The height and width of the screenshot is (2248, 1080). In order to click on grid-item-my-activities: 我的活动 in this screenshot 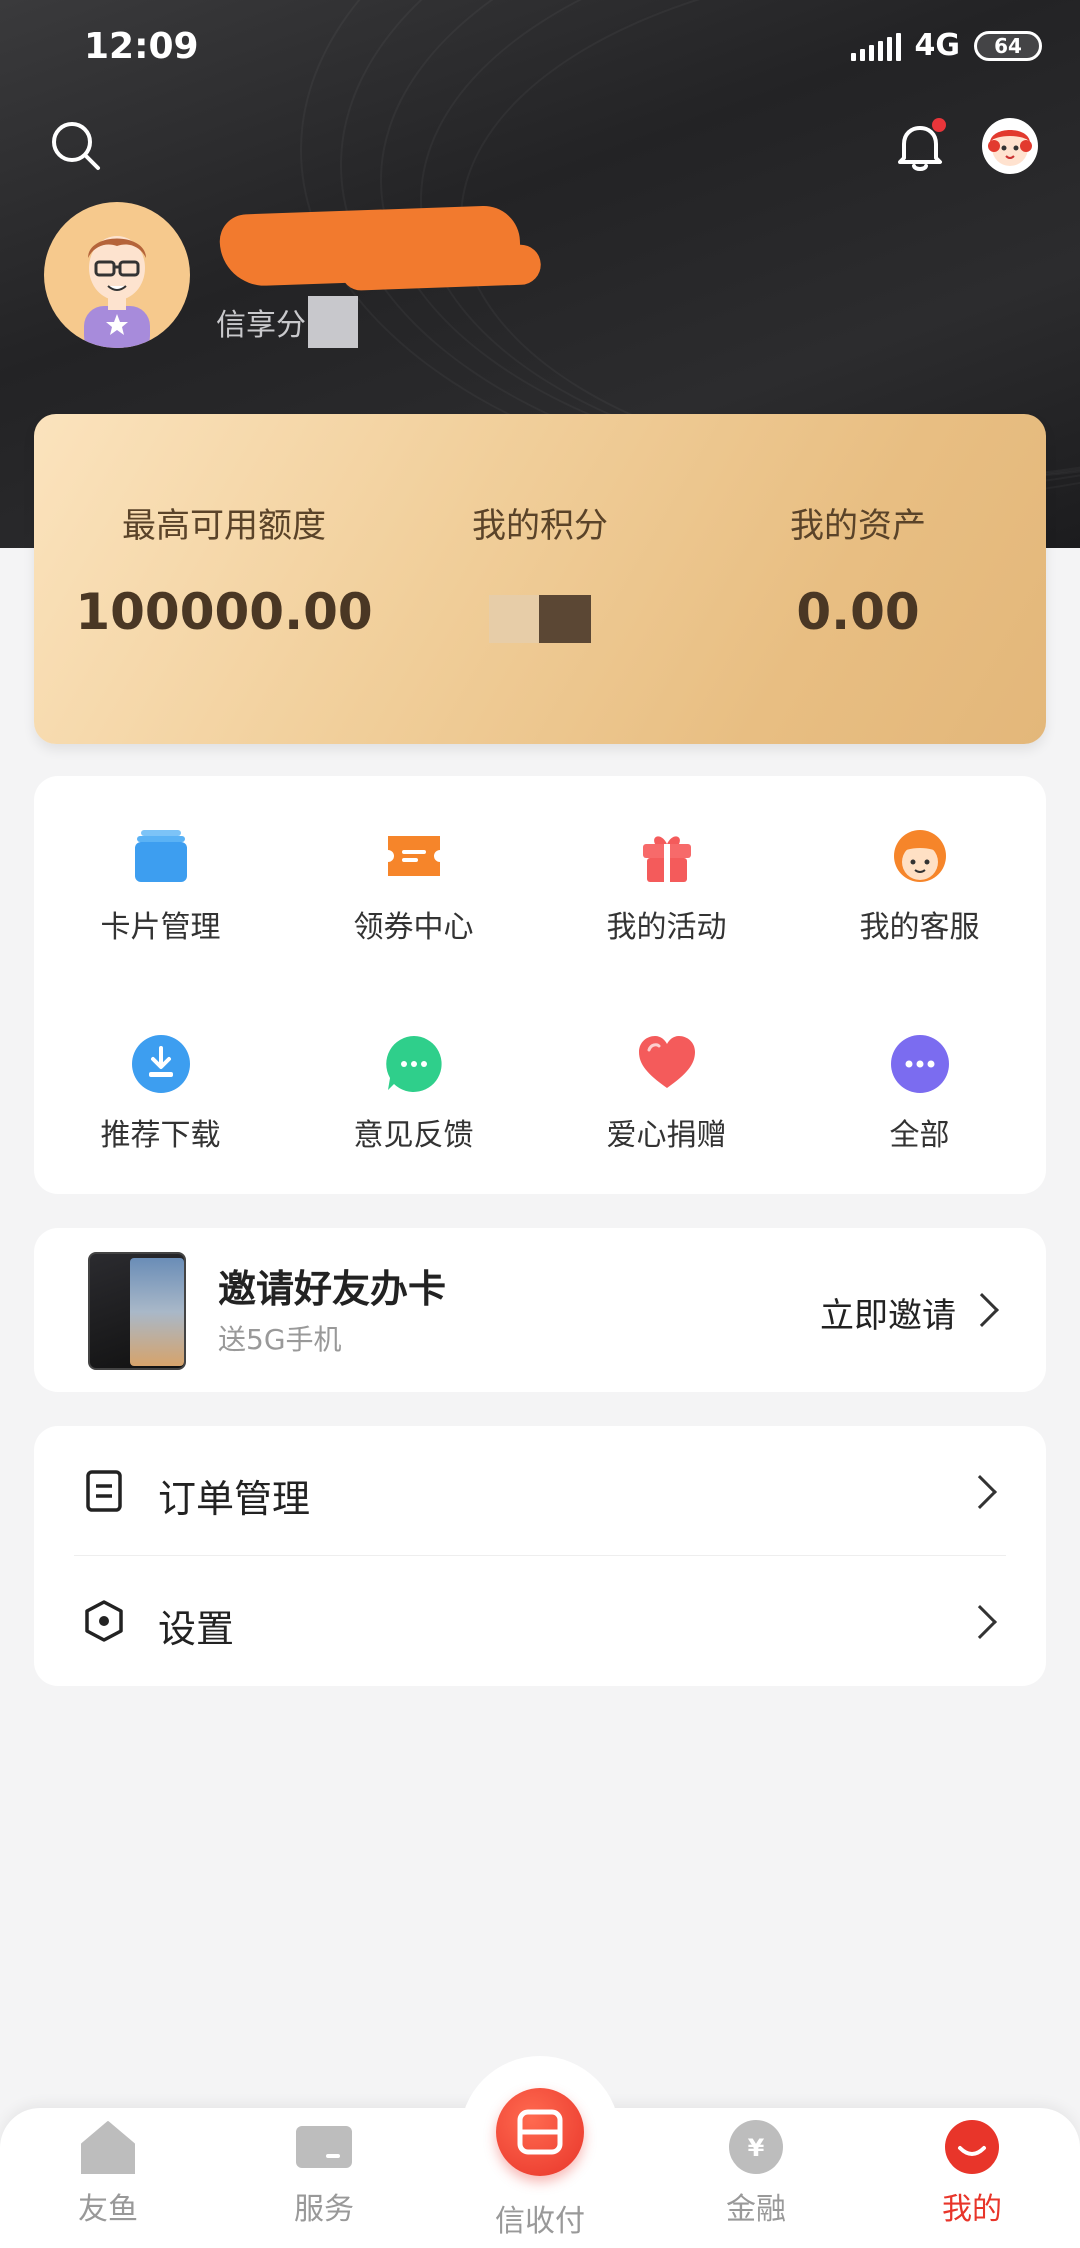, I will do `click(666, 886)`.